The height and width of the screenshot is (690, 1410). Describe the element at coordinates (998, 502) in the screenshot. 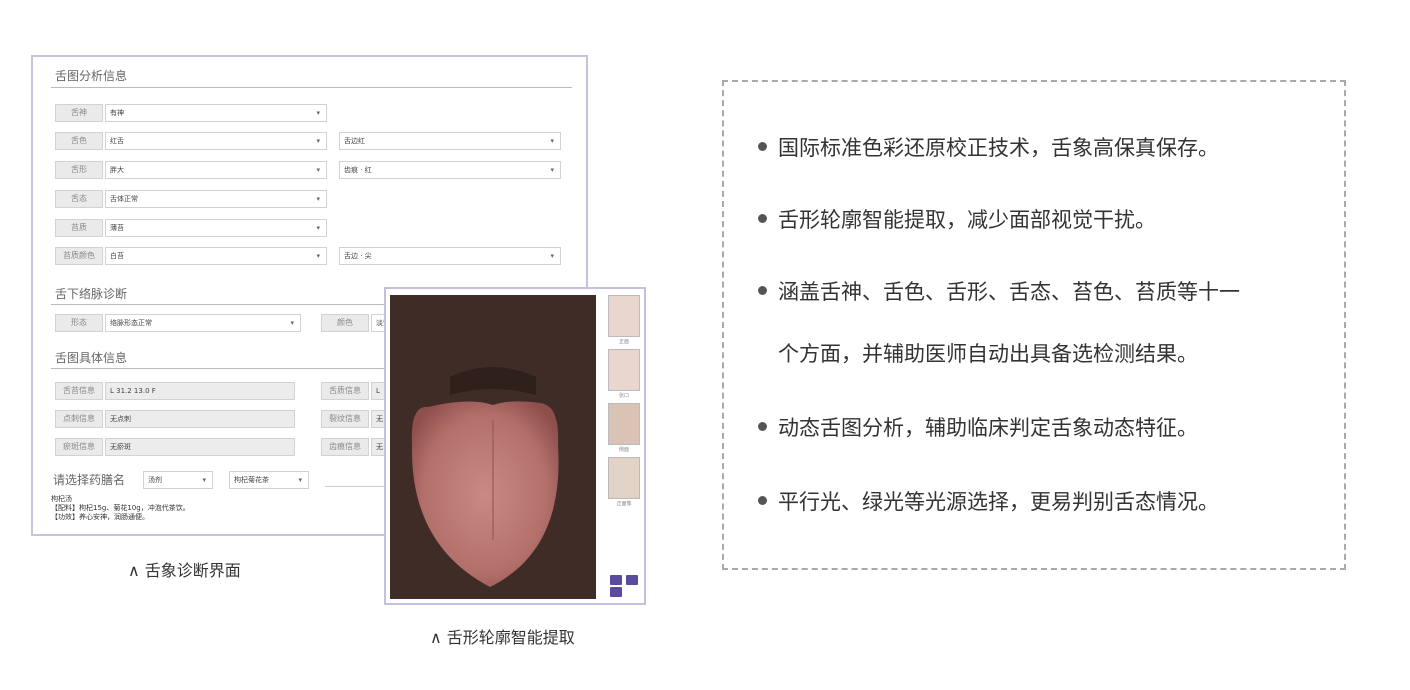

I see `feature-item: 平行光、绿光等光源选择，更易判别舌态情况。` at that location.